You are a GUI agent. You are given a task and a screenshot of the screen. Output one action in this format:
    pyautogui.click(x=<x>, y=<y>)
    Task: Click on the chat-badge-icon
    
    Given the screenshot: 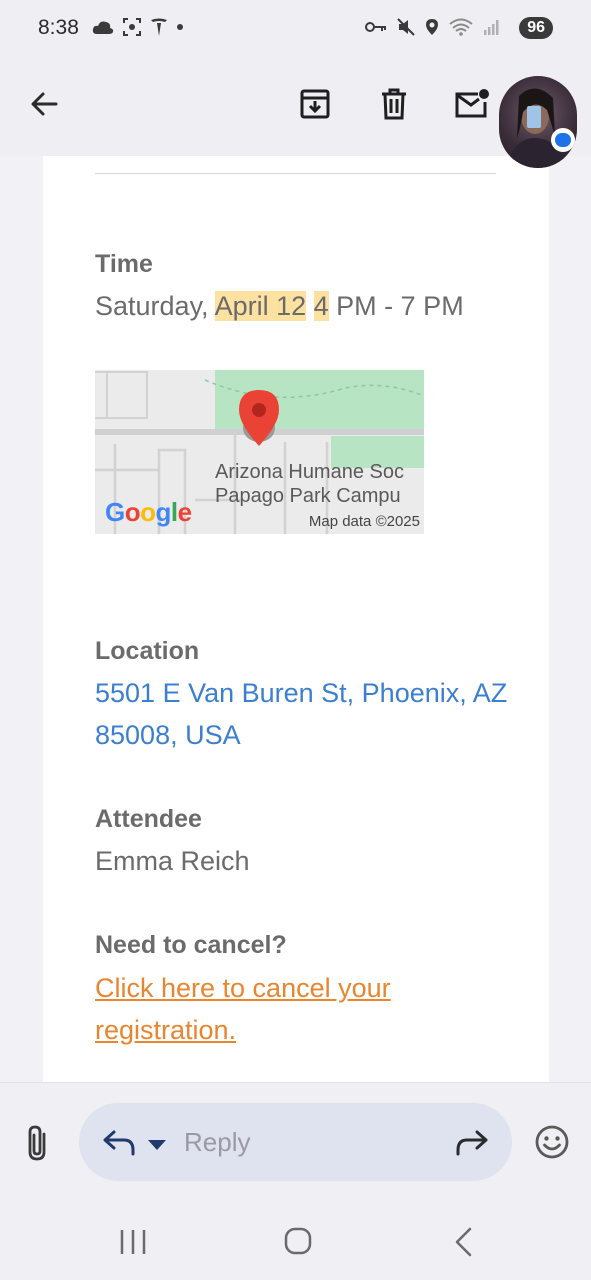 What is the action you would take?
    pyautogui.click(x=563, y=140)
    